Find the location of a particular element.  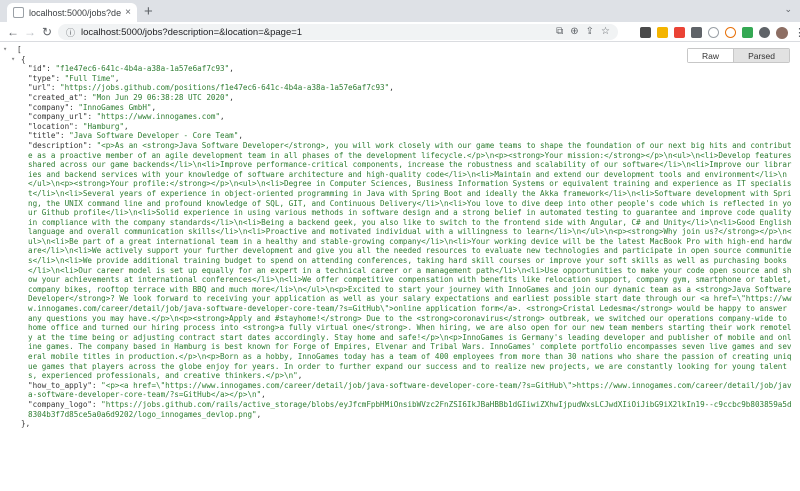

tab-close-icon: × is located at coordinates (128, 12).